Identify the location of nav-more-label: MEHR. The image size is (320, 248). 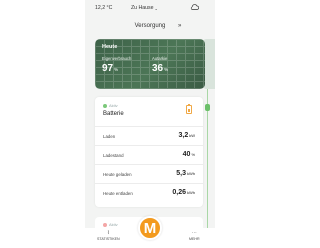
(194, 239).